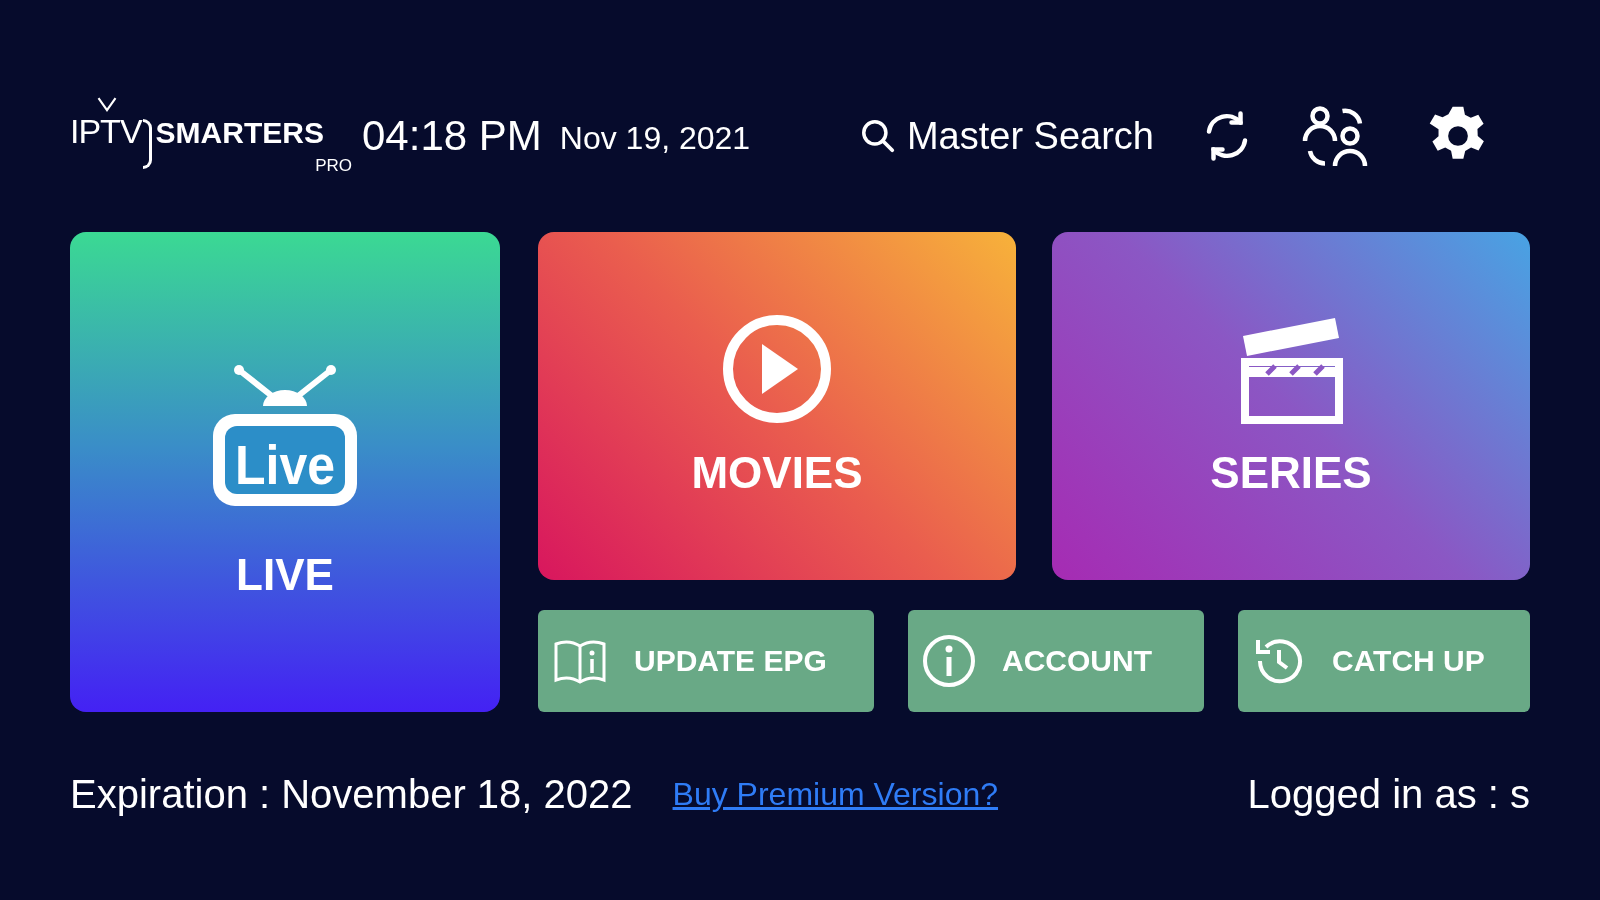  What do you see at coordinates (452, 136) in the screenshot?
I see `clock-time: 04:18 PM` at bounding box center [452, 136].